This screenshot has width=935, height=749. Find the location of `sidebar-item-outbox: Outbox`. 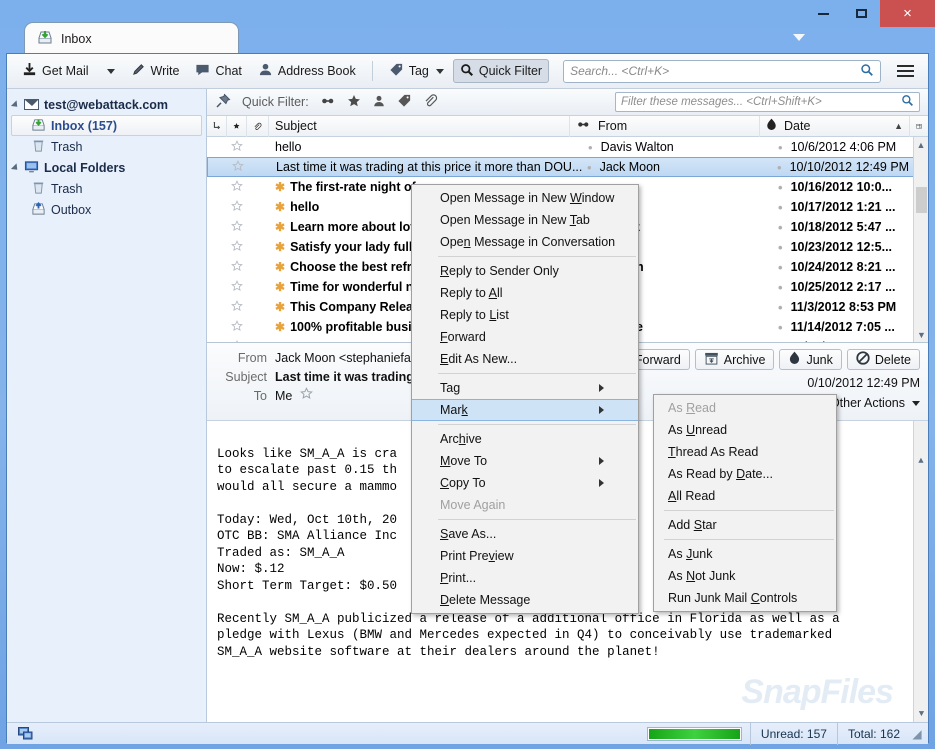

sidebar-item-outbox: Outbox is located at coordinates (106, 209).